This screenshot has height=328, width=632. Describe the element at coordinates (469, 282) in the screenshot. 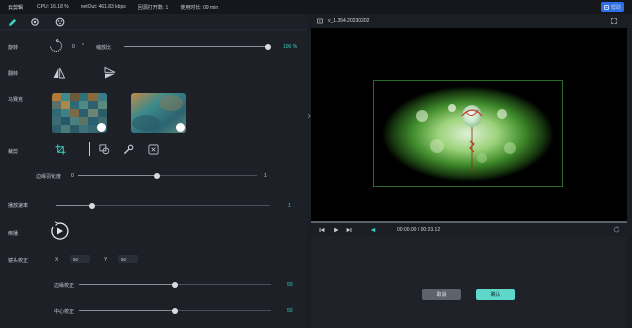

I see `action-area: 取消 确认` at that location.